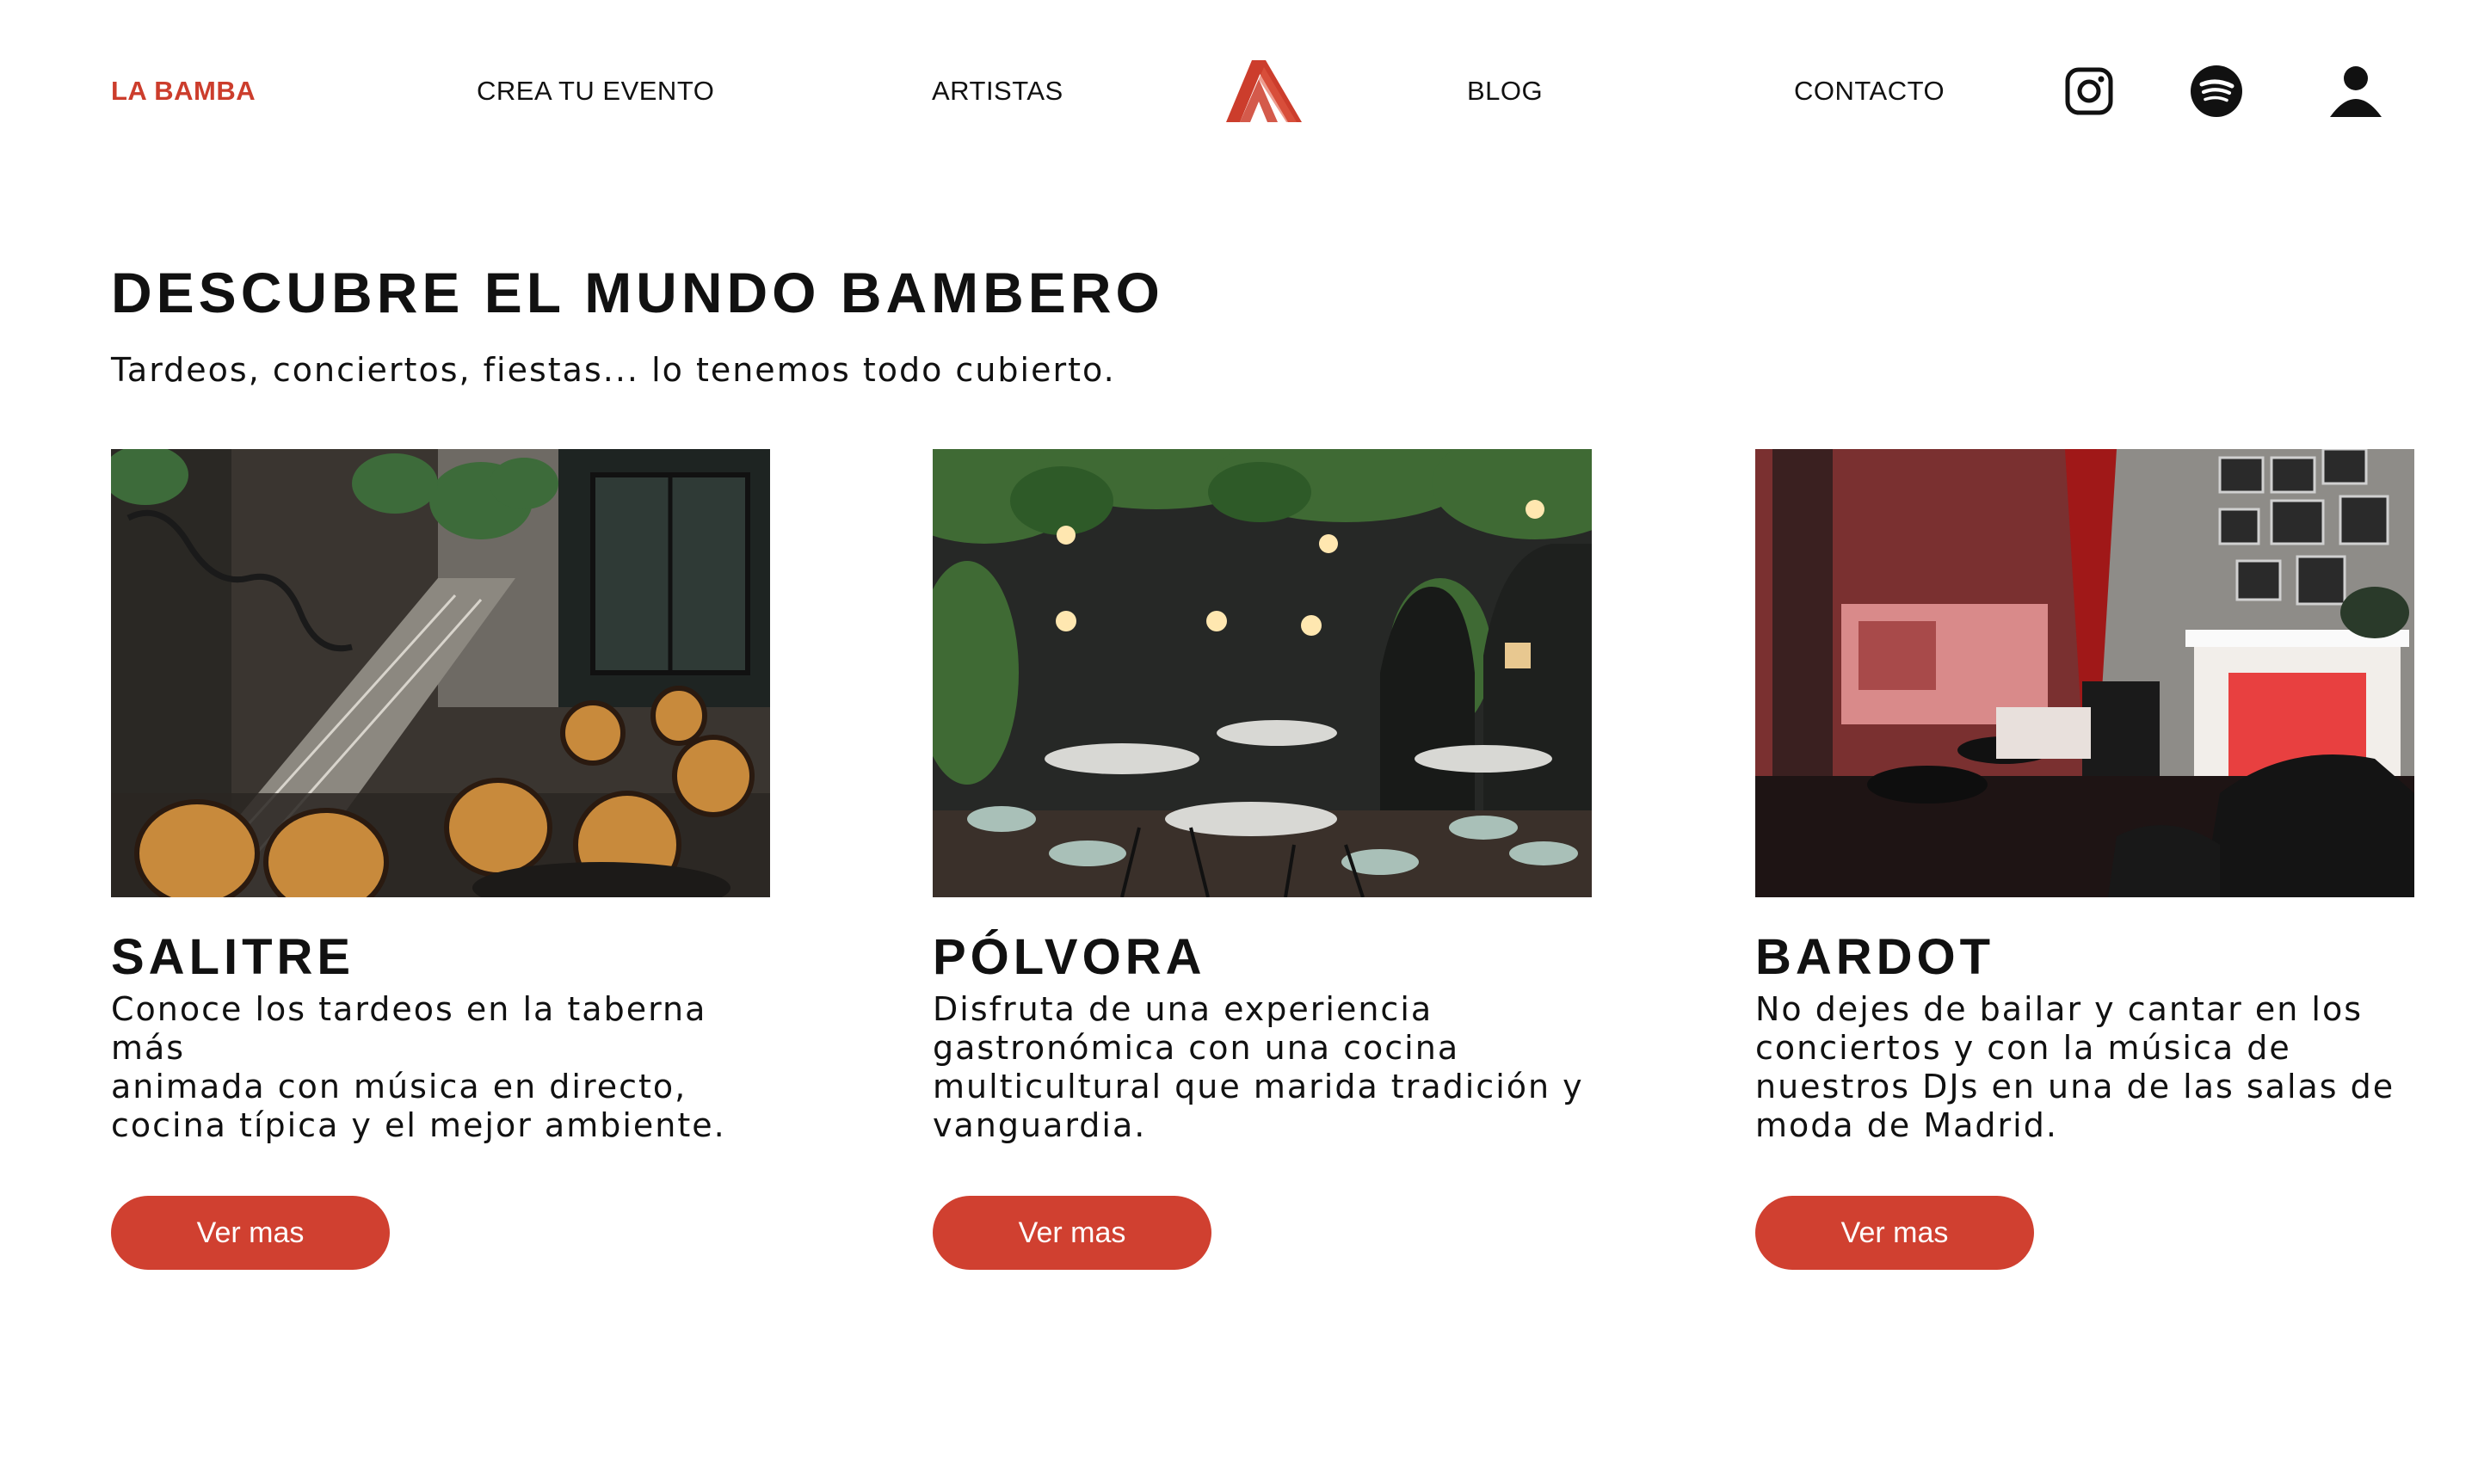 The image size is (2478, 1484). I want to click on card-description-line: cocina típica y el mejor ambiente., so click(418, 1125).